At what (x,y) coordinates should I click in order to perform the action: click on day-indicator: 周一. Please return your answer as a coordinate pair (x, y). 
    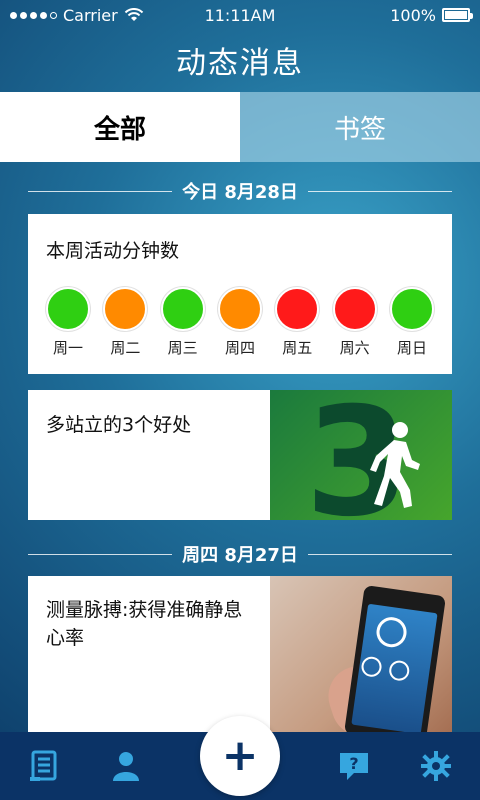
    Looking at the image, I should click on (68, 322).